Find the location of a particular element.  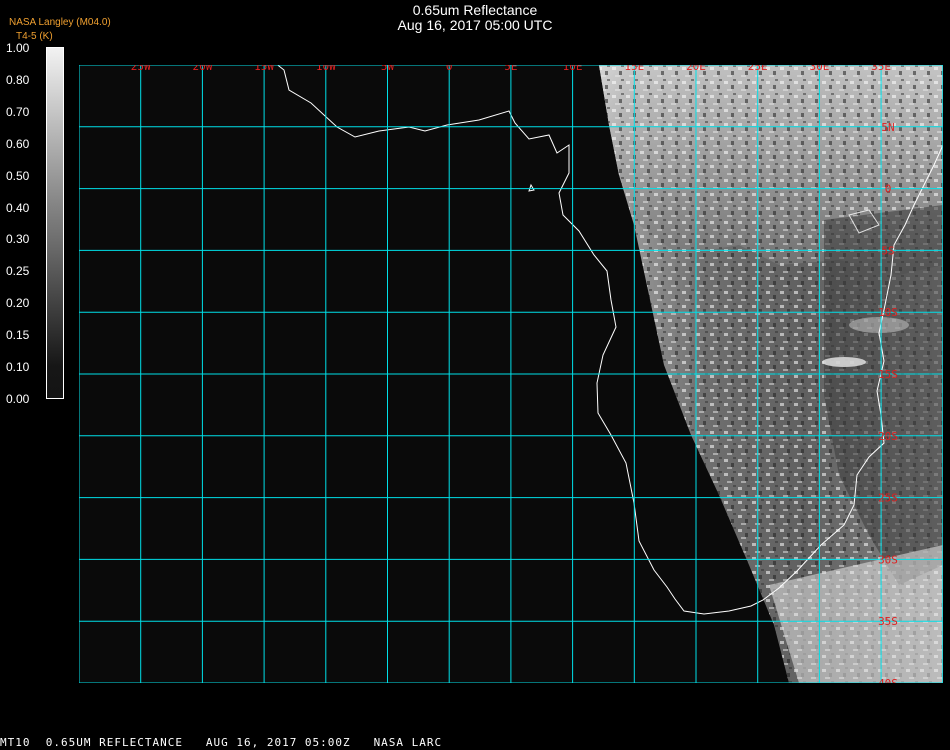

longitude-label: 10E is located at coordinates (573, 69).